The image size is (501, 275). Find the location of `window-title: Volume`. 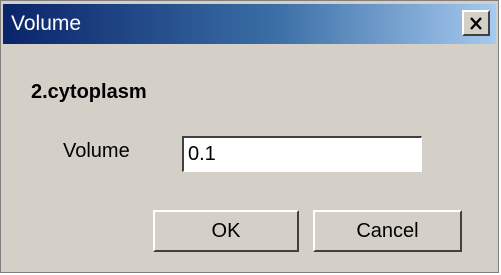

window-title: Volume is located at coordinates (46, 23).